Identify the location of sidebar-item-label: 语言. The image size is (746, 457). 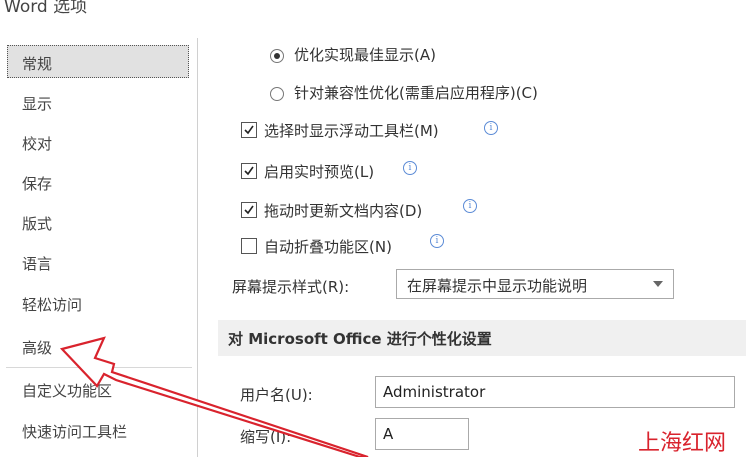
(37, 264).